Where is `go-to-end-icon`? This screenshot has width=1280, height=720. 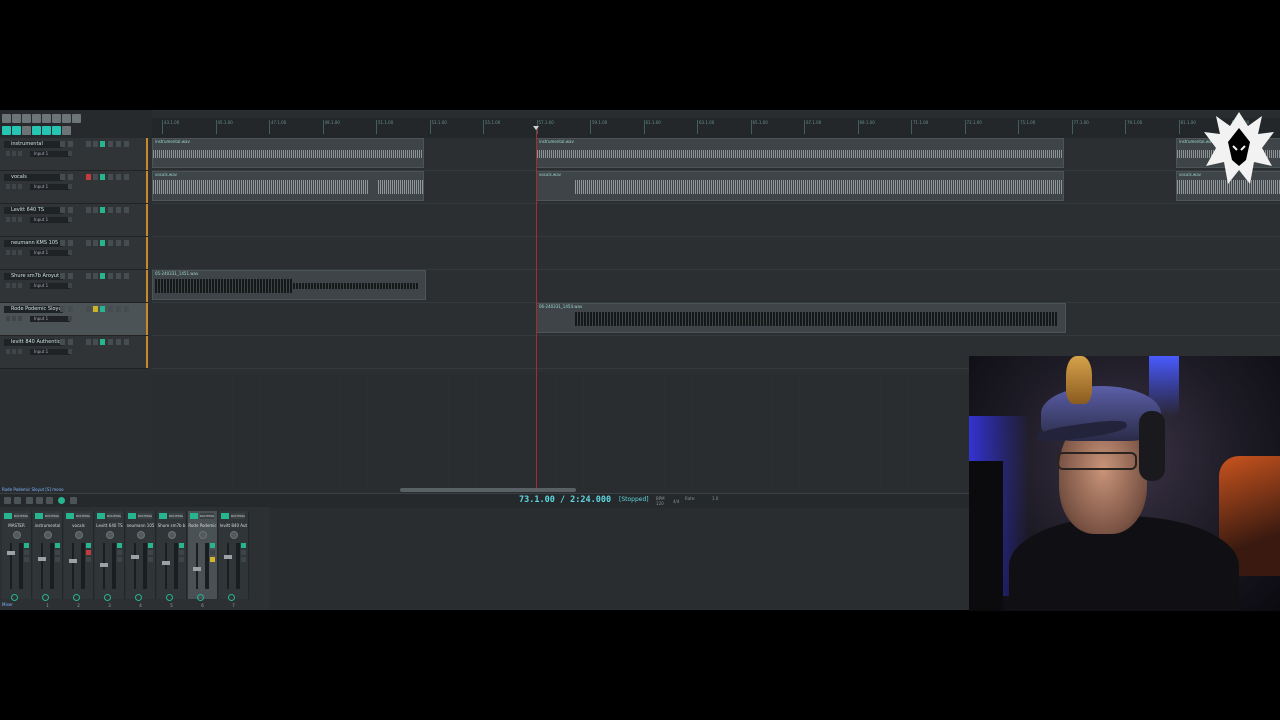
go-to-end-icon is located at coordinates (17, 500).